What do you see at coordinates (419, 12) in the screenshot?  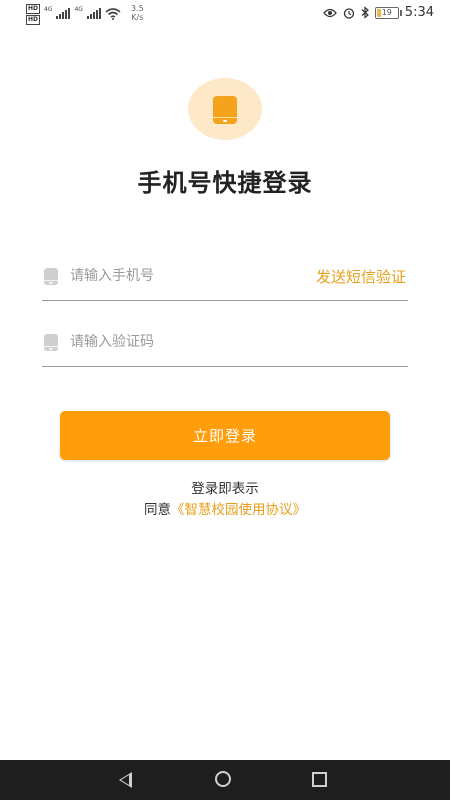 I see `clock: 5:34` at bounding box center [419, 12].